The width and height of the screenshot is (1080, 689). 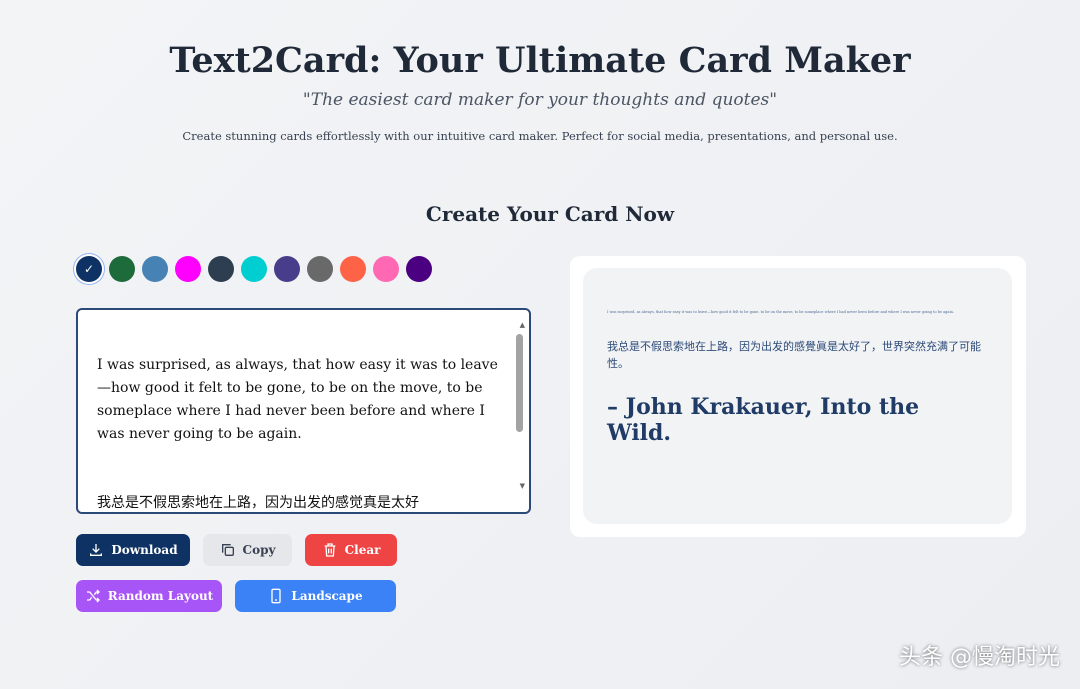 I want to click on trash-icon, so click(x=329, y=550).